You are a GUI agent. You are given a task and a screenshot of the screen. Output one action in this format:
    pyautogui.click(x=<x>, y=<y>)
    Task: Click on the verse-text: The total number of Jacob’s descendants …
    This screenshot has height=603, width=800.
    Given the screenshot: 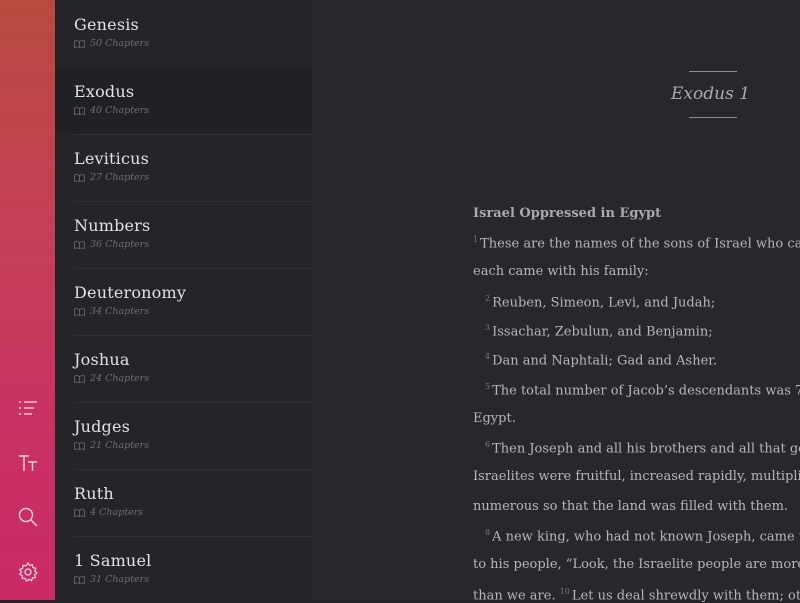 What is the action you would take?
    pyautogui.click(x=646, y=390)
    